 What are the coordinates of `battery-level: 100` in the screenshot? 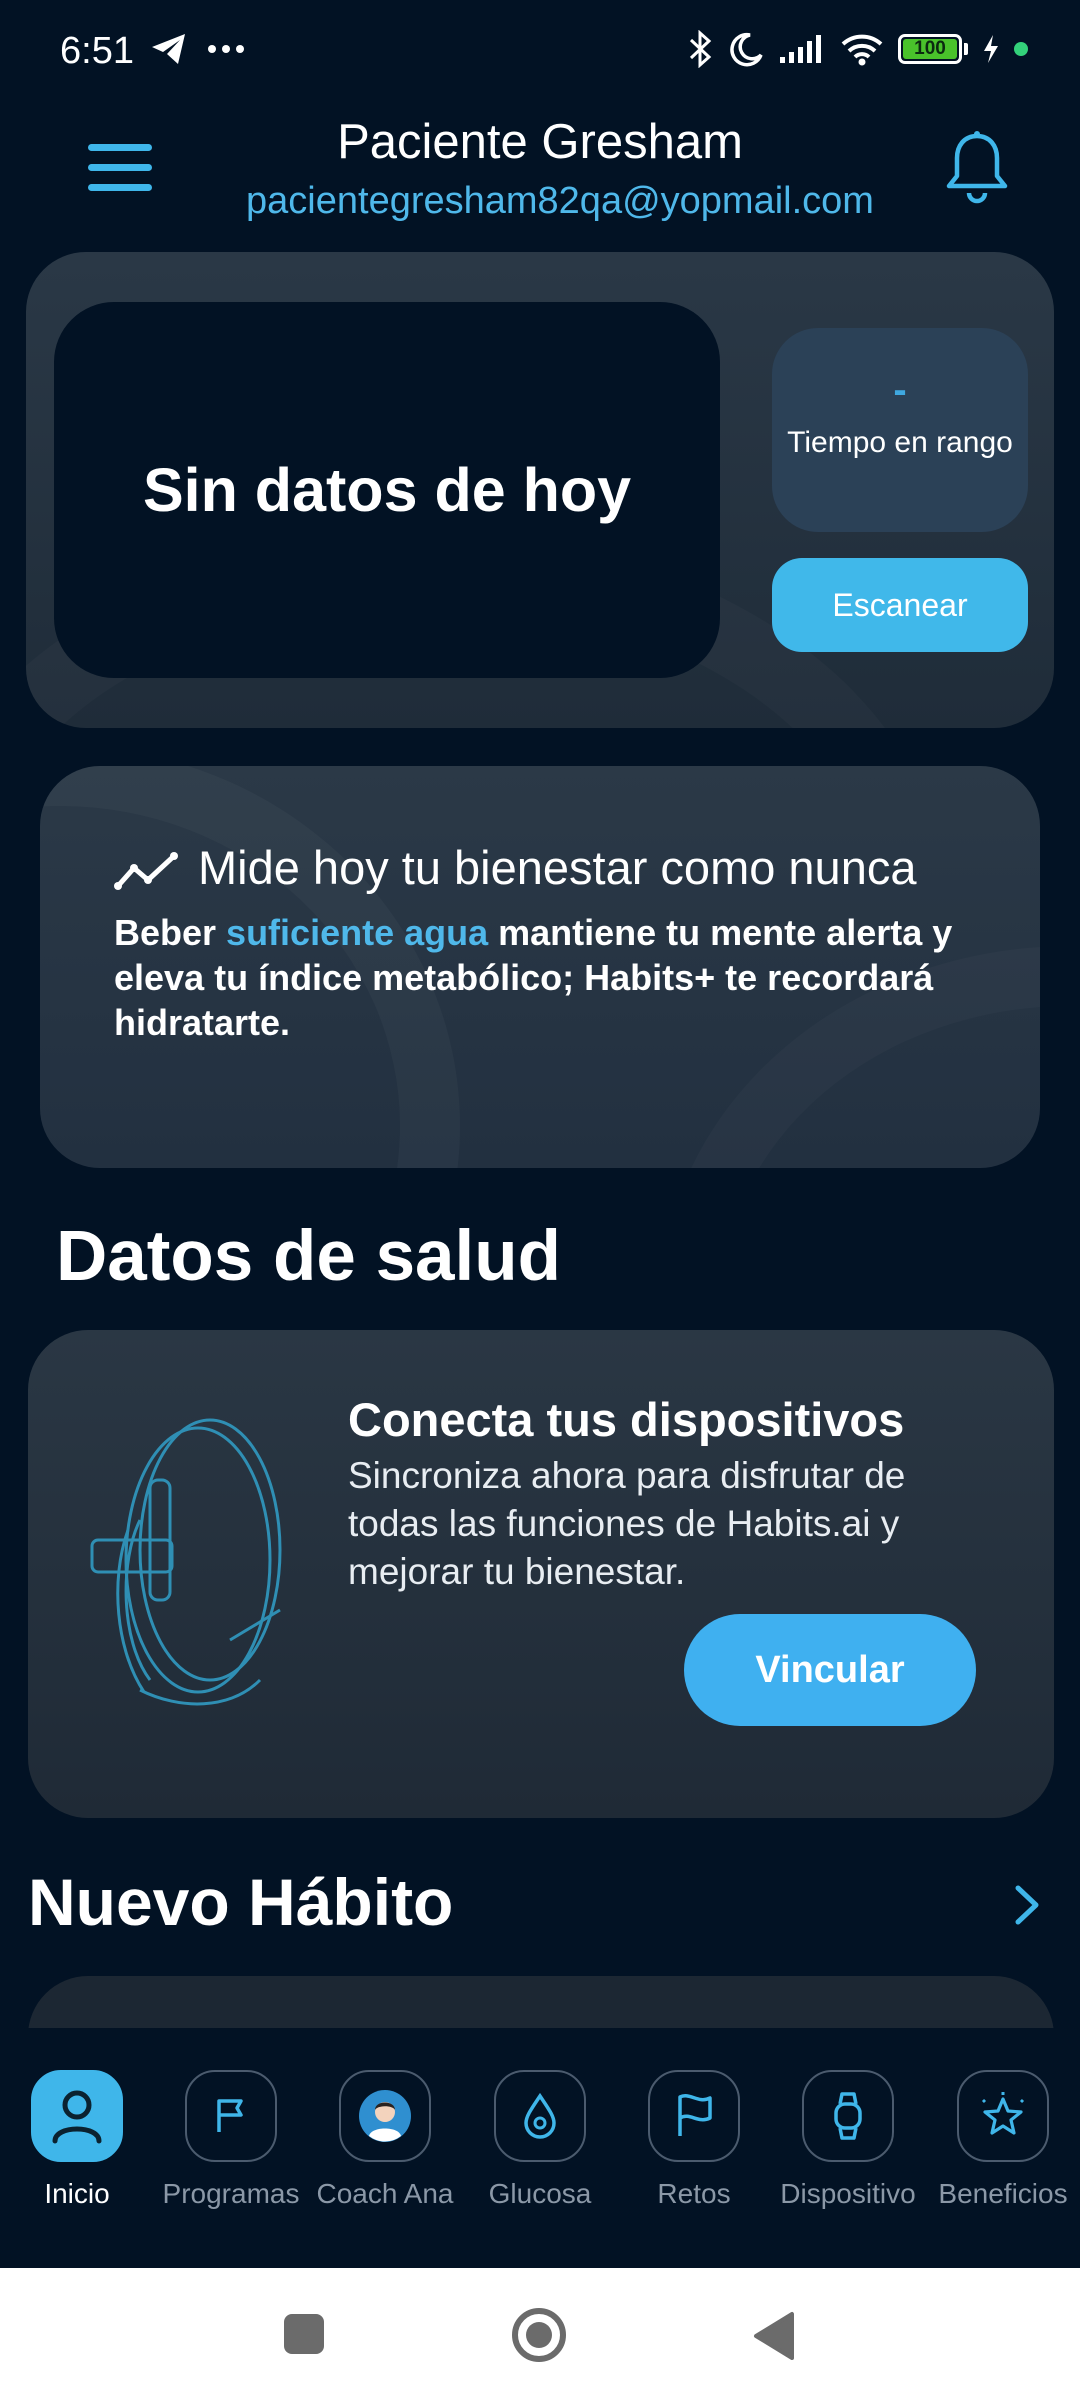 It's located at (930, 48).